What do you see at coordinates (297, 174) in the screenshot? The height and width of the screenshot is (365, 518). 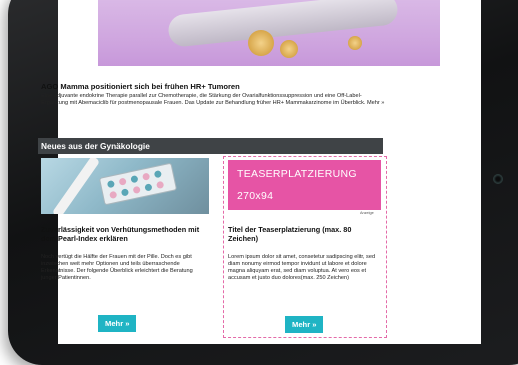 I see `teaser-banner-line1: TEASERPLATZIERUNG` at bounding box center [297, 174].